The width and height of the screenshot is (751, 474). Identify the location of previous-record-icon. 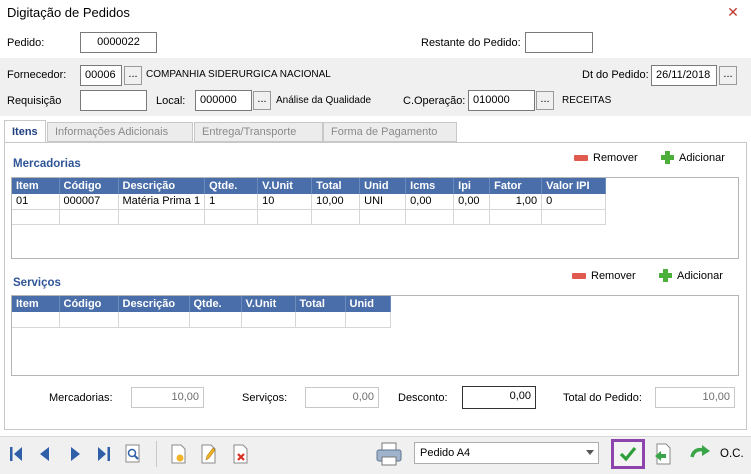
(45, 454).